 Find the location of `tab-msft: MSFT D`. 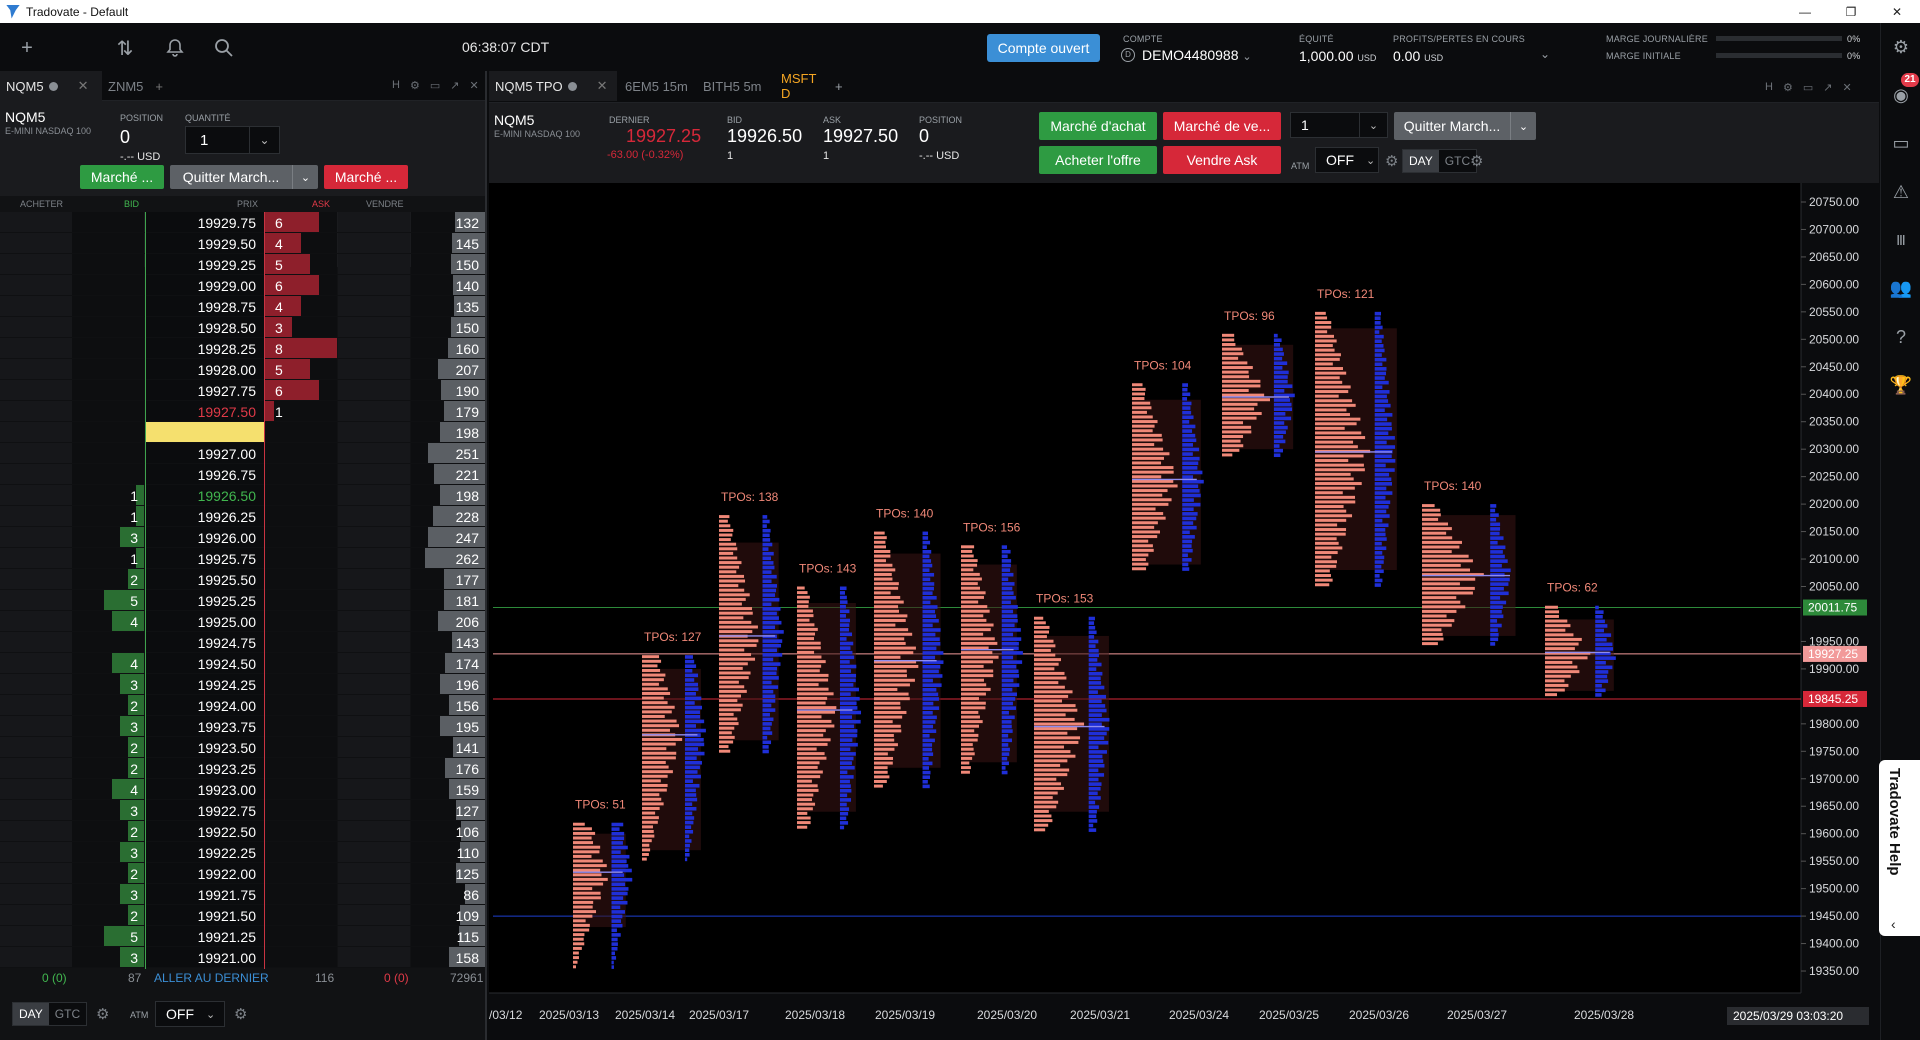

tab-msft: MSFT D is located at coordinates (805, 86).